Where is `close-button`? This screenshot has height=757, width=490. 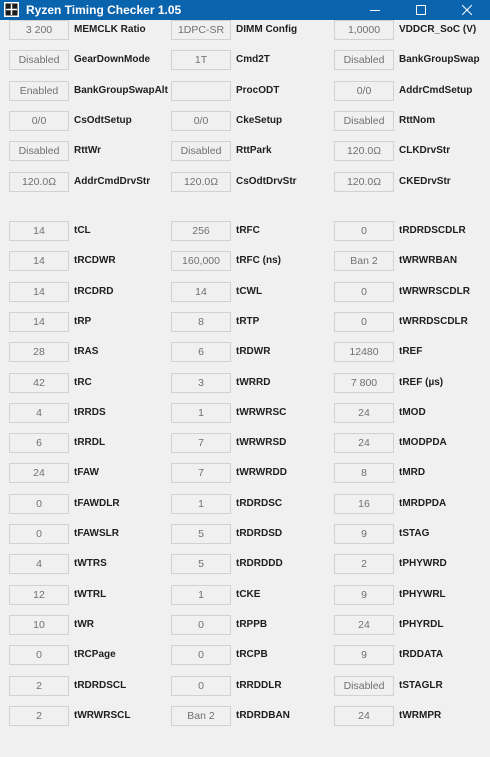 close-button is located at coordinates (467, 10).